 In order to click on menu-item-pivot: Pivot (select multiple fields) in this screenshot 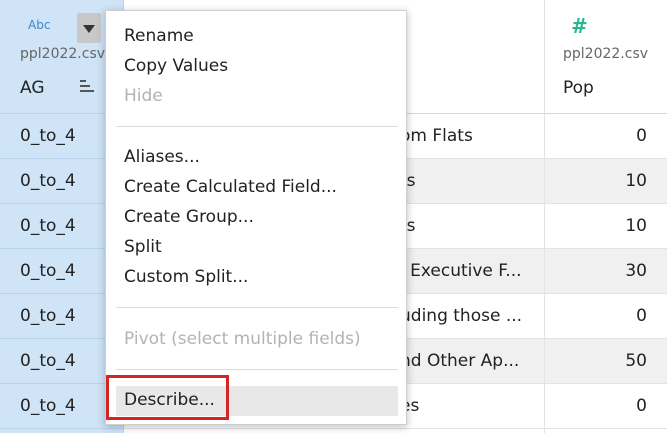, I will do `click(242, 339)`.